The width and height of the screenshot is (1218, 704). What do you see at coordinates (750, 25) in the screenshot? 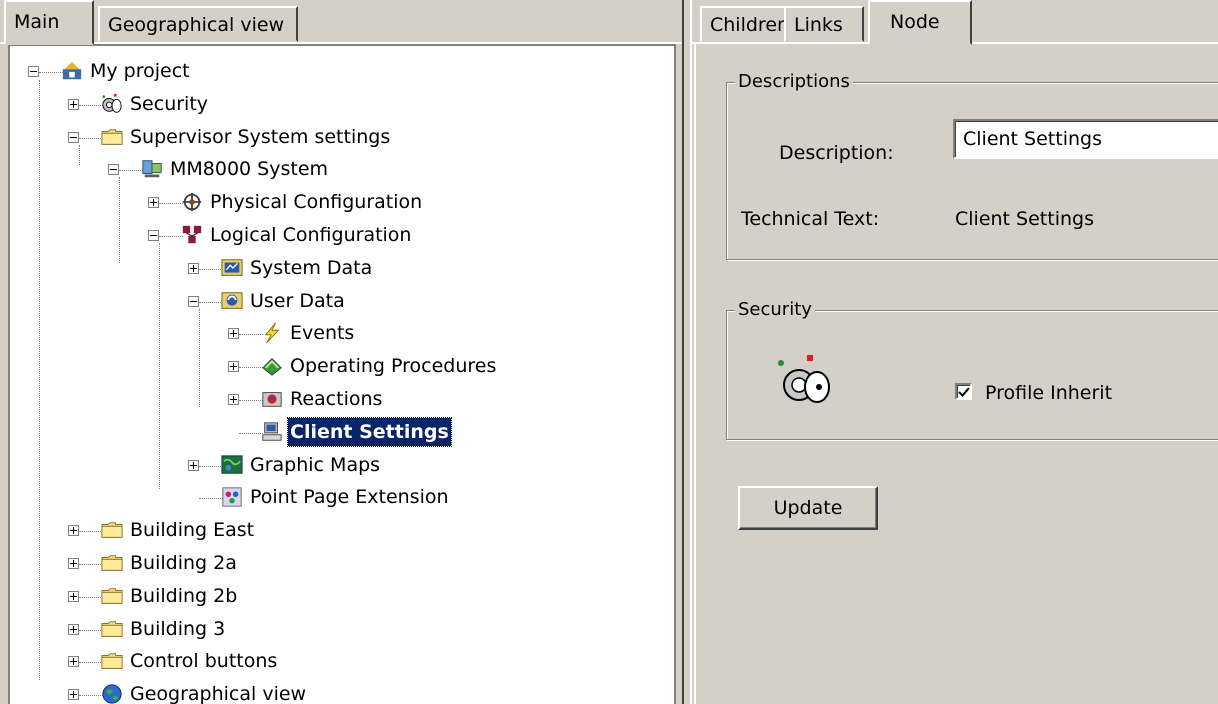
I see `tab-children-label: Children` at bounding box center [750, 25].